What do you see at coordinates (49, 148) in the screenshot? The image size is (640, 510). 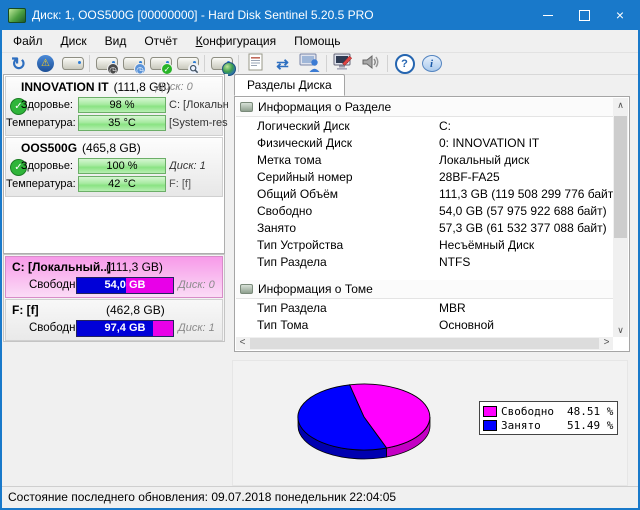 I see `disk-name: OOS500G` at bounding box center [49, 148].